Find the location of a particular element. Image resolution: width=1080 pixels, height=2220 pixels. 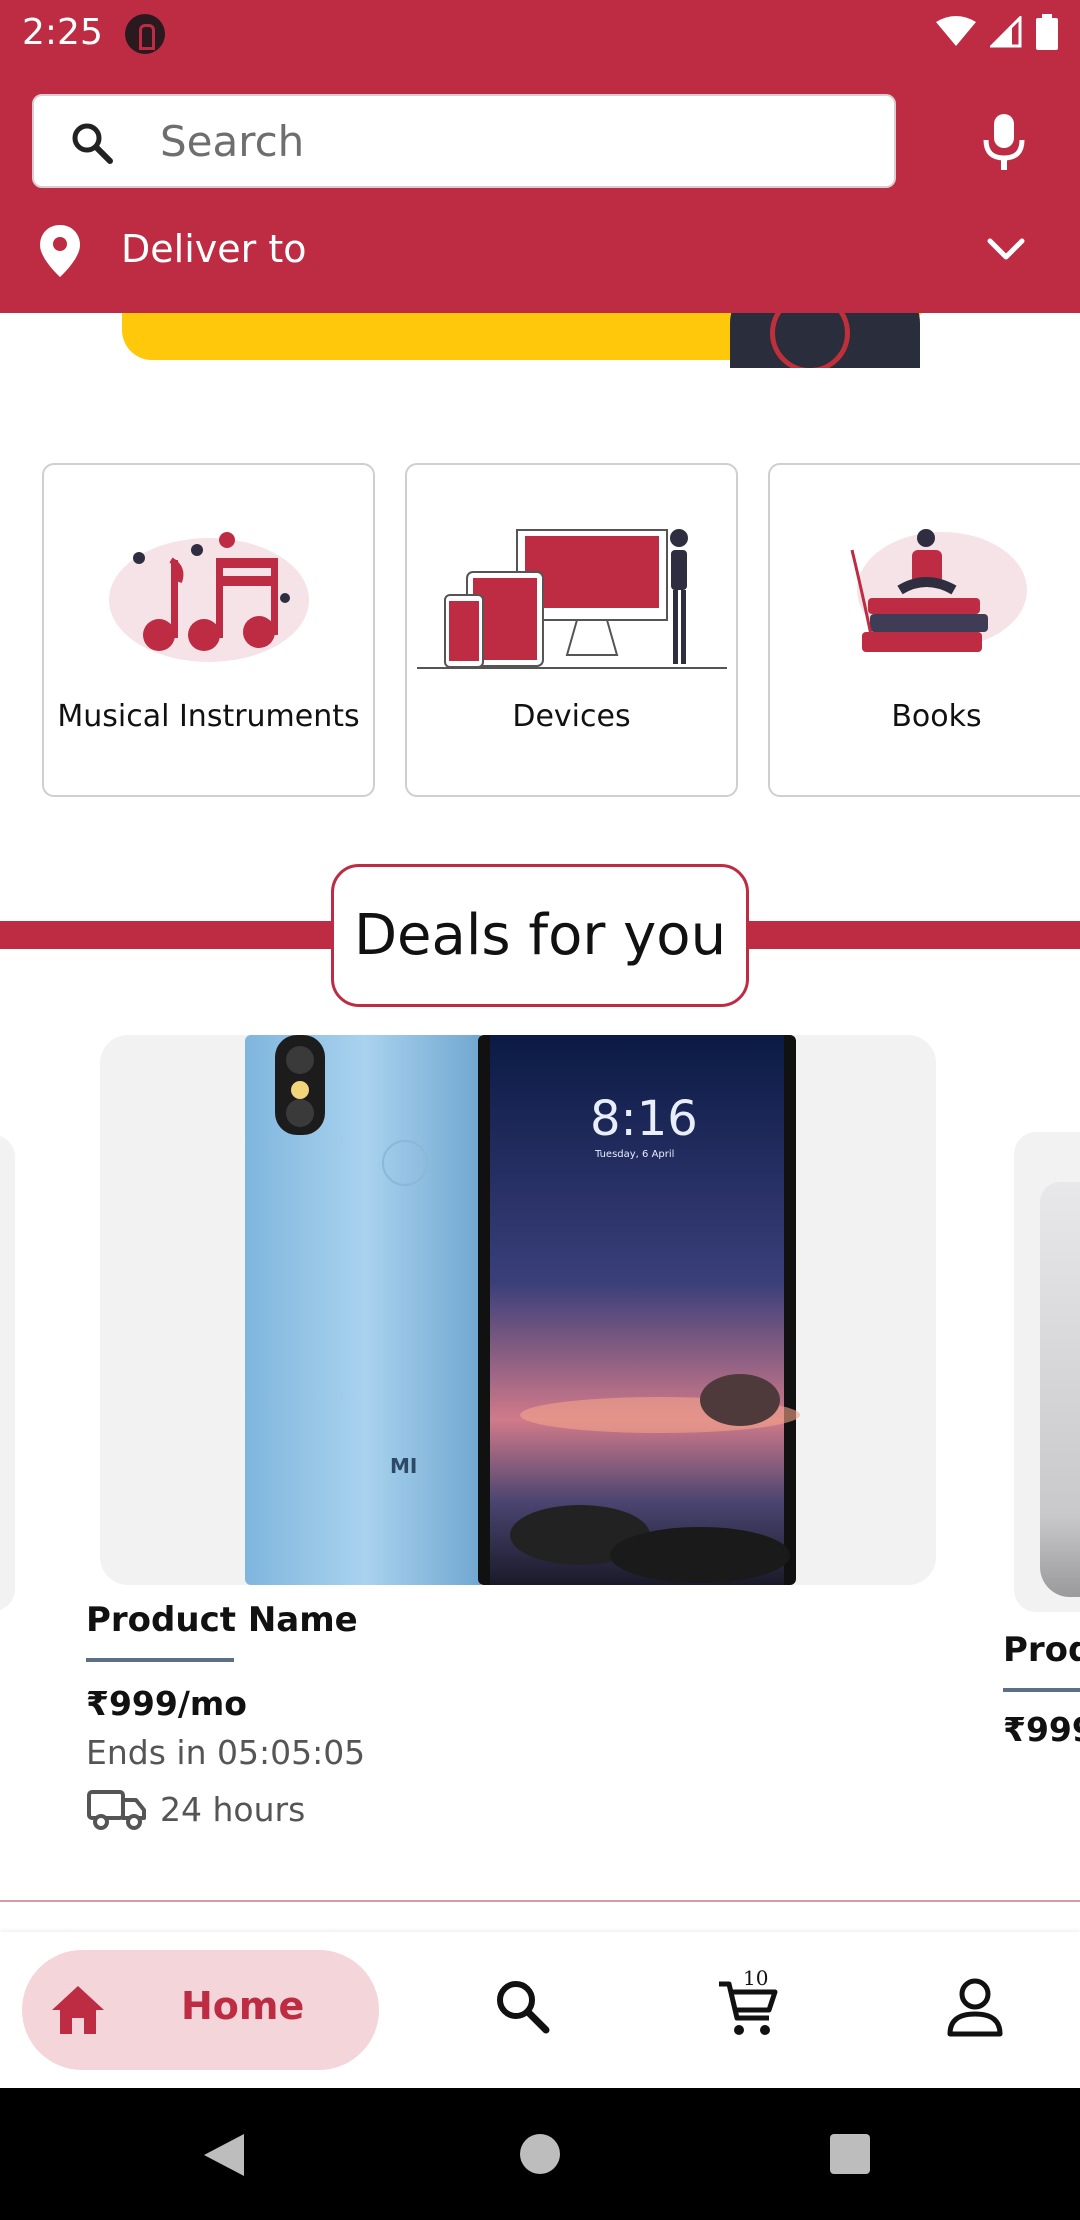

product-details-next: Product Name ₹999/mo is located at coordinates (1041, 1692).